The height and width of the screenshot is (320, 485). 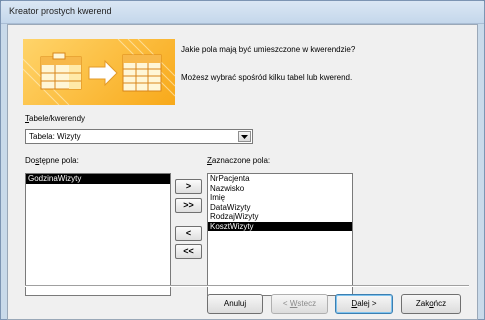 I want to click on tables-label: Tabele/kwerendy, so click(x=55, y=118).